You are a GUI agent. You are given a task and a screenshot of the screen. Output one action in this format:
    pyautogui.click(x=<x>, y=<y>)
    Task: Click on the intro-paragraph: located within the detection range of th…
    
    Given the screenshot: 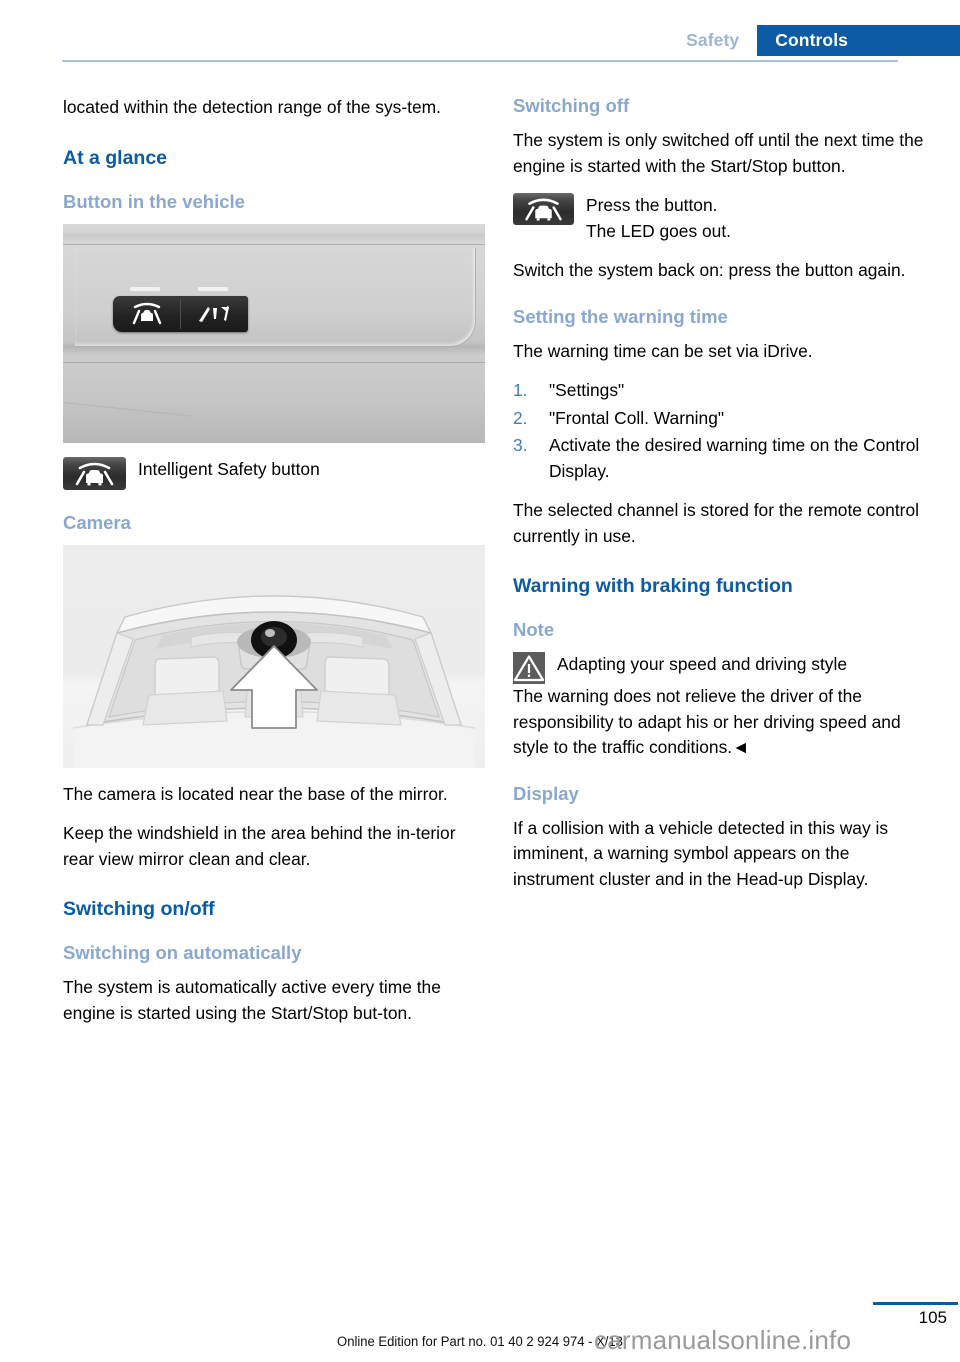 What is the action you would take?
    pyautogui.click(x=252, y=107)
    